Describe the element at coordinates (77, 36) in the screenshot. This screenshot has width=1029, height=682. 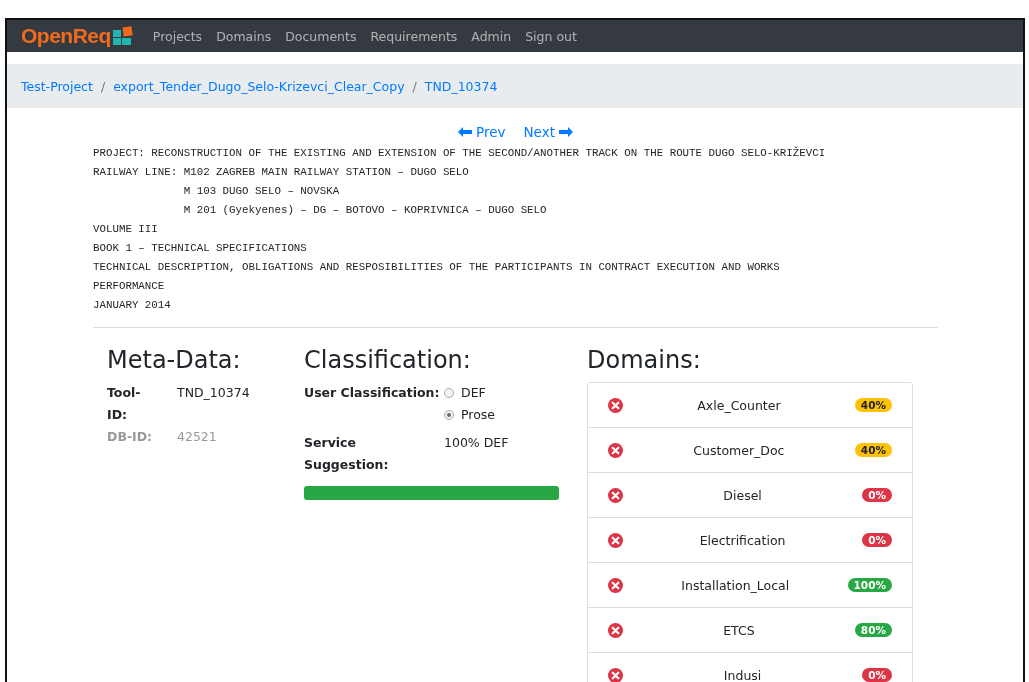
I see `brand-logo: OpenReq` at that location.